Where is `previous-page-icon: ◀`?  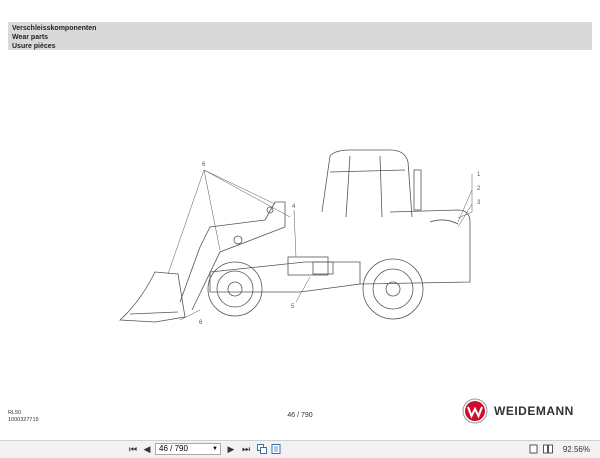
previous-page-icon: ◀ is located at coordinates (147, 449).